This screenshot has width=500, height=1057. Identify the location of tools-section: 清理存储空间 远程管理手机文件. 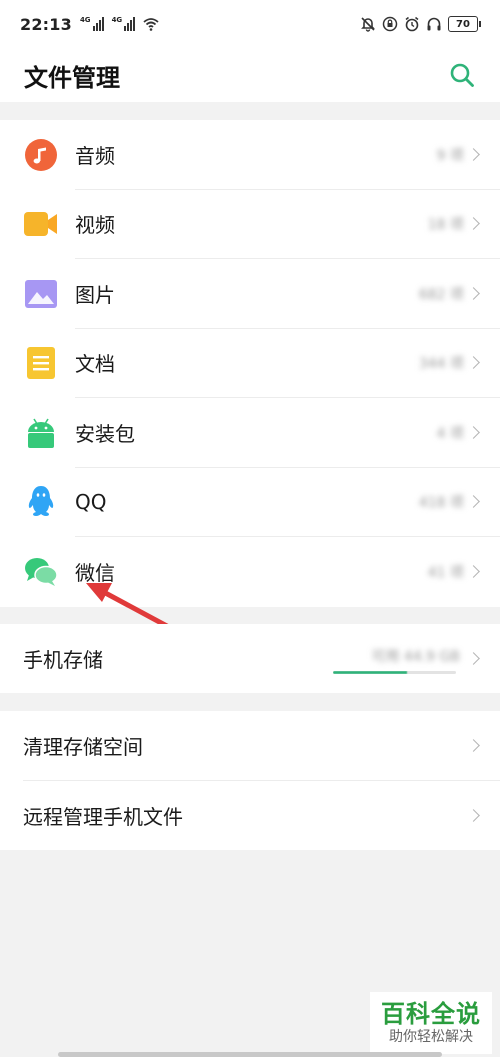
(250, 780).